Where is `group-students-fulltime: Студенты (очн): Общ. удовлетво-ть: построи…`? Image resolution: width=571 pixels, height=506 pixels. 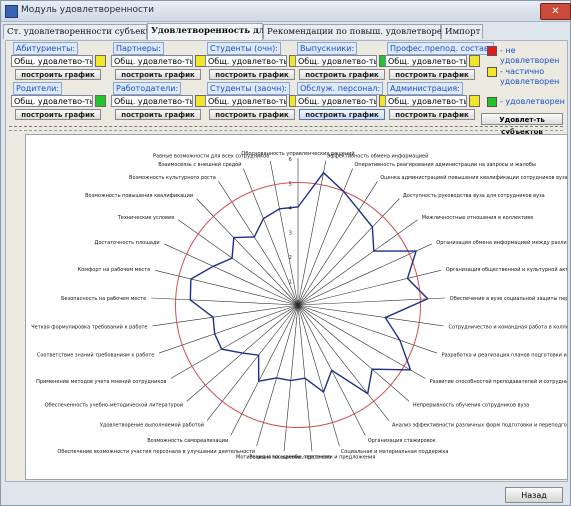 group-students-fulltime: Студенты (очн): Общ. удовлетво-ть: построи… is located at coordinates (252, 61).